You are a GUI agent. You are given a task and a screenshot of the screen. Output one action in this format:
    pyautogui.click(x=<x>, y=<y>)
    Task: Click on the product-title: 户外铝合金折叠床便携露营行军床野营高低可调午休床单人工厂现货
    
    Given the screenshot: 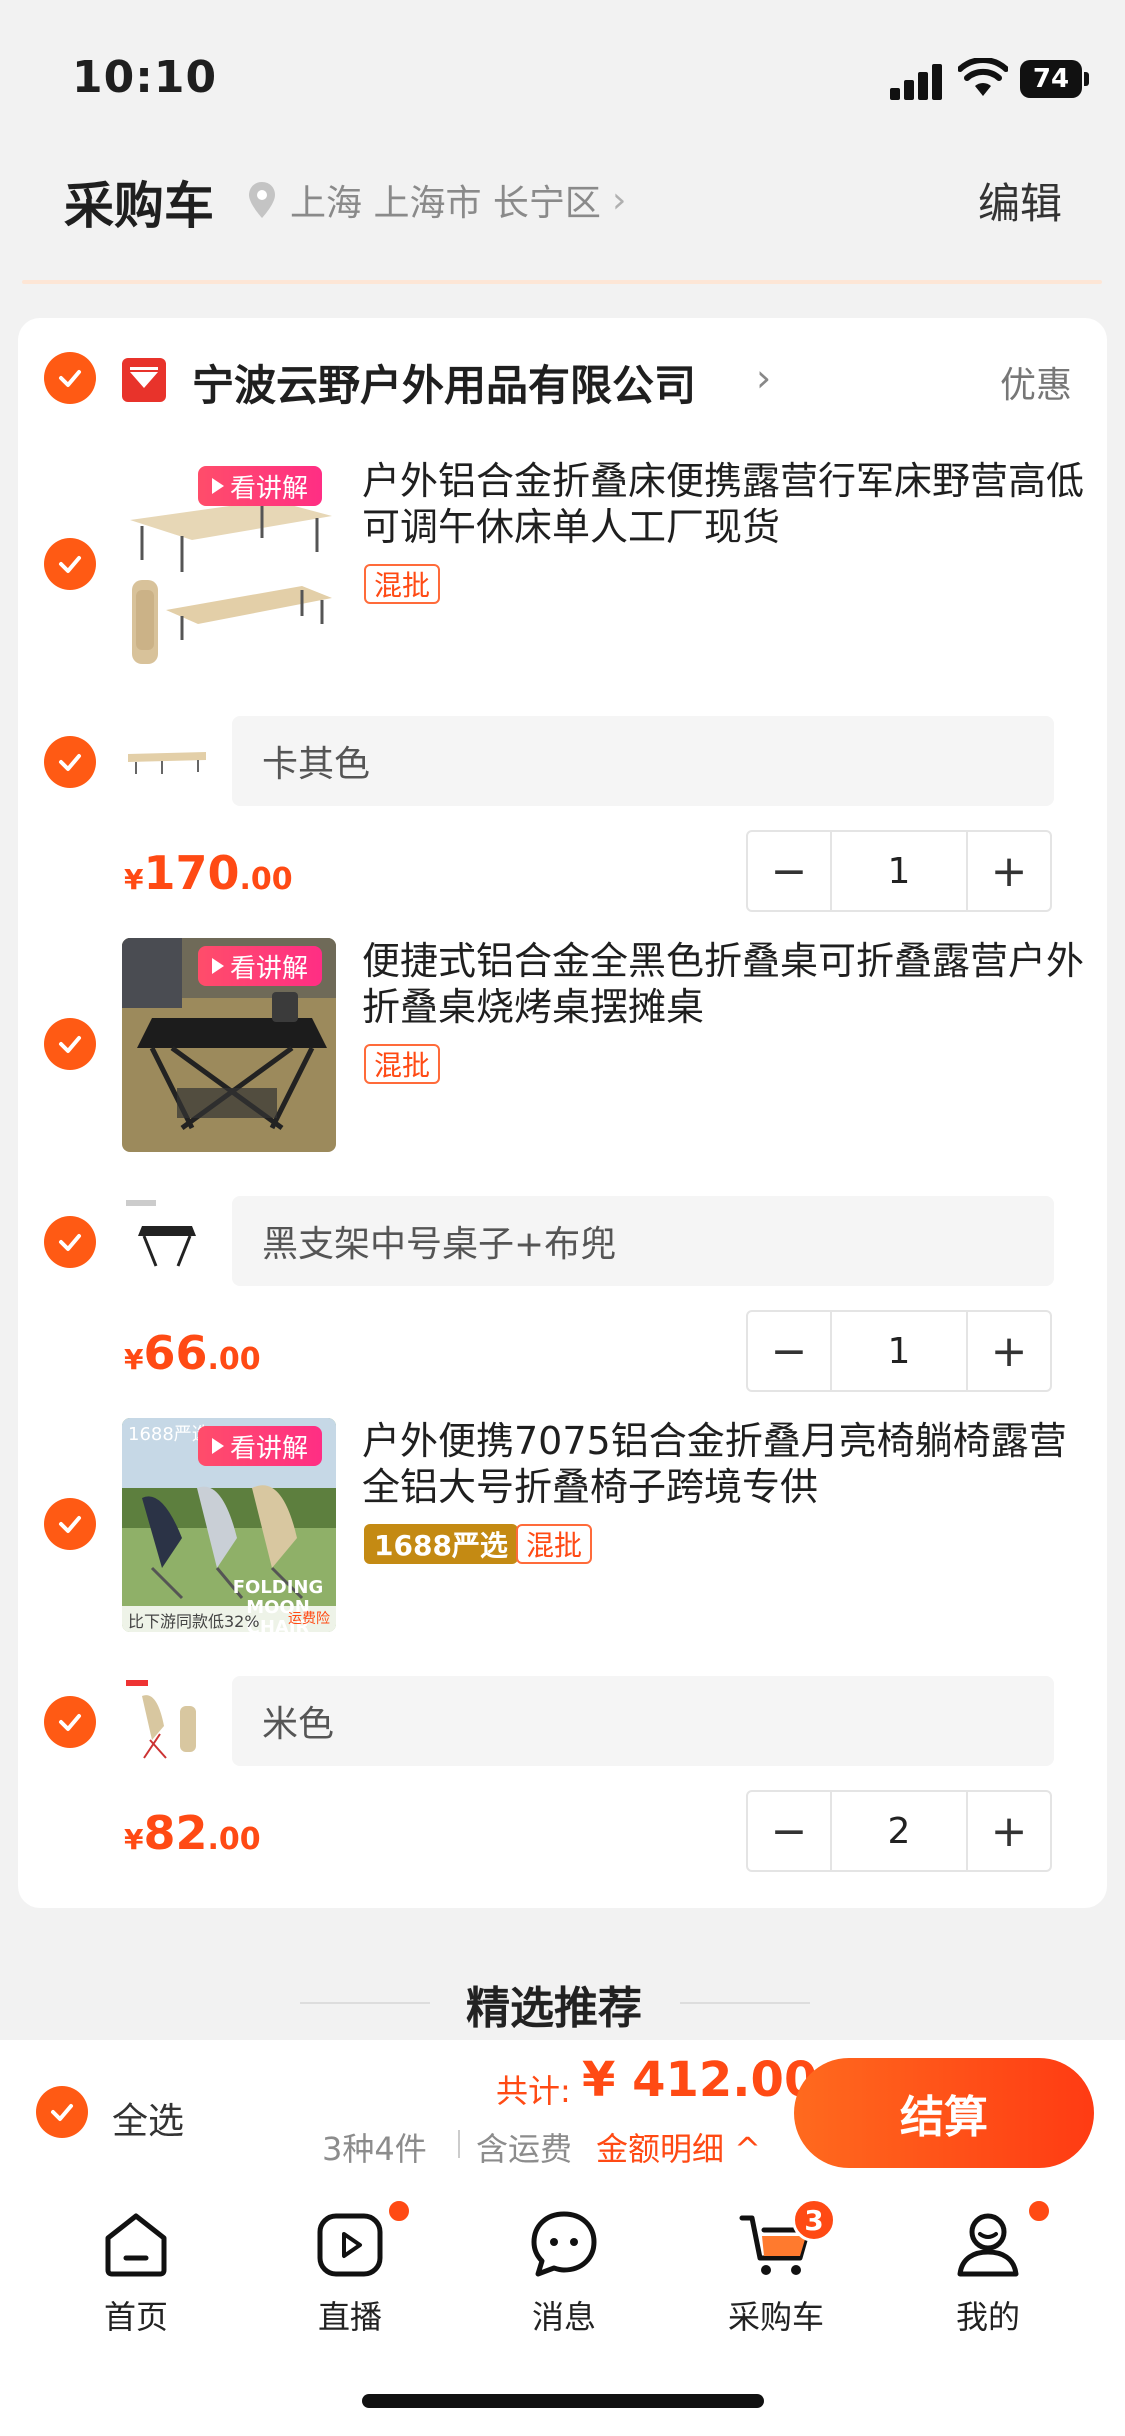 What is the action you would take?
    pyautogui.click(x=727, y=504)
    